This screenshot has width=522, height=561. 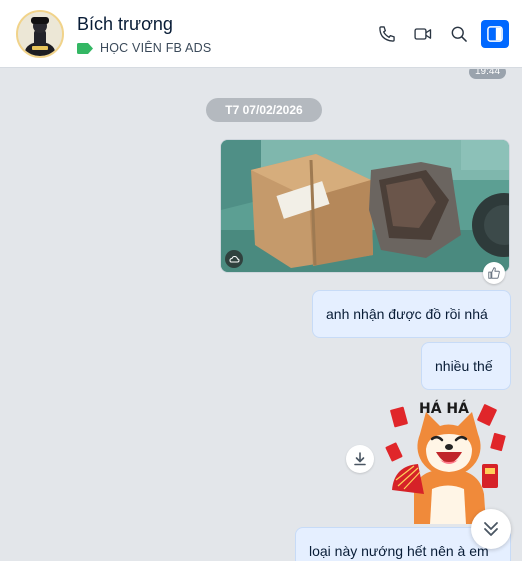 I want to click on photo-image, so click(x=365, y=206).